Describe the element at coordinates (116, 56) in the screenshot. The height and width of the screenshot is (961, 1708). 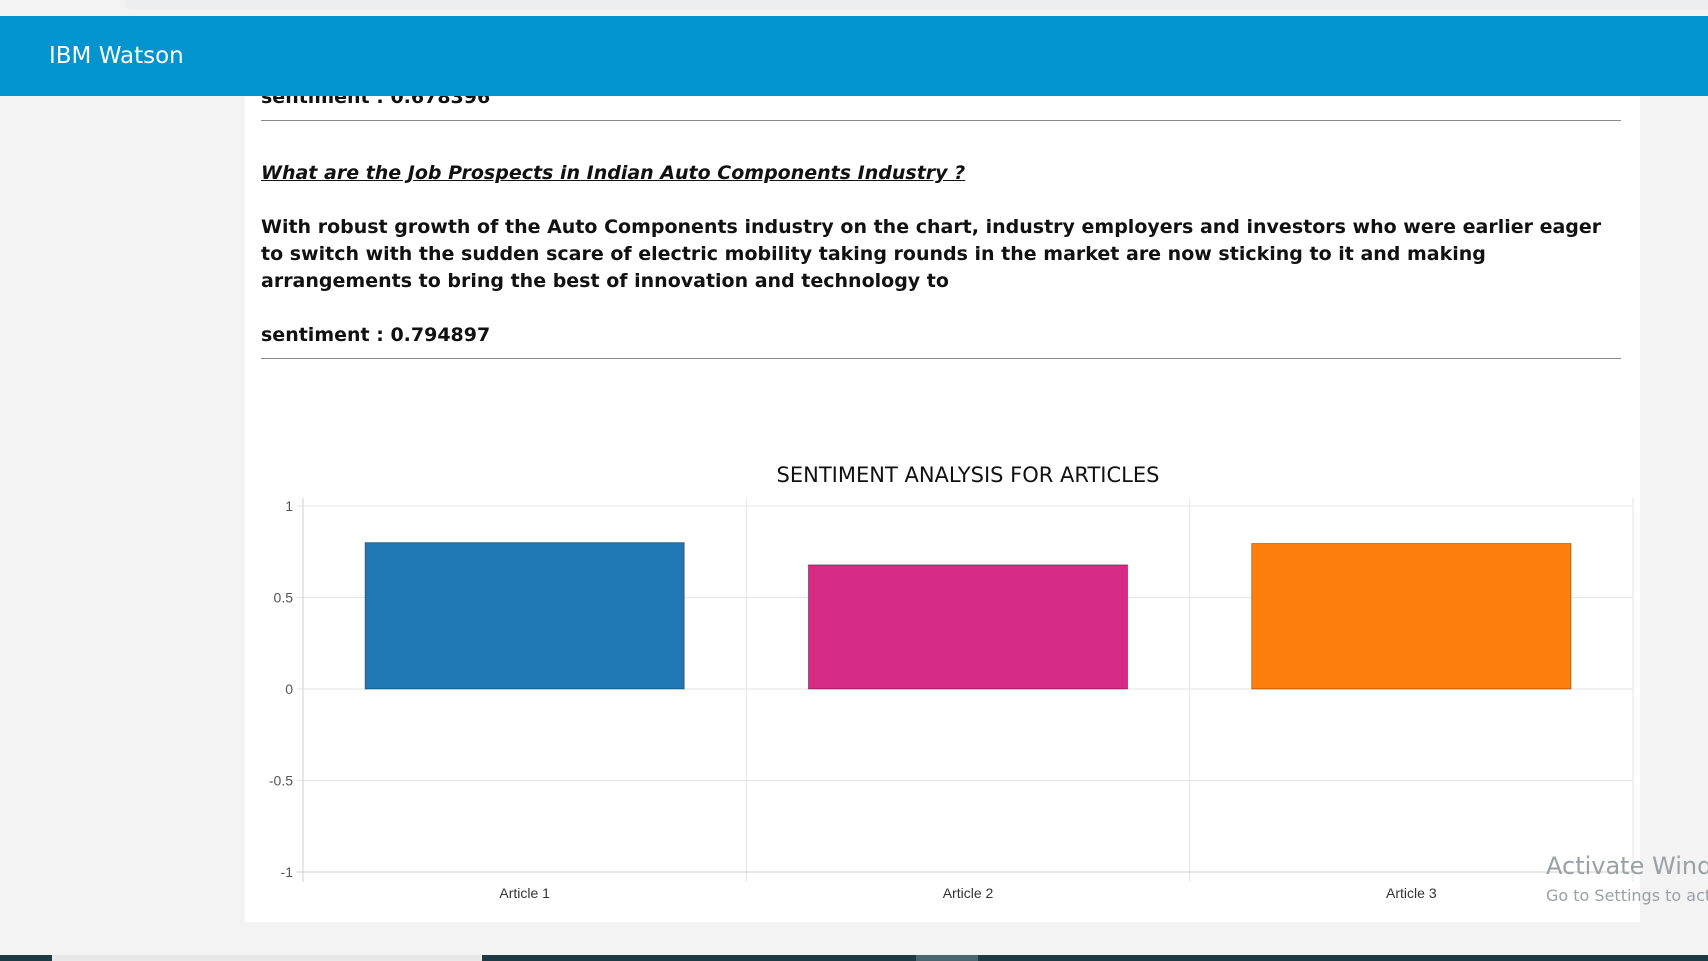
I see `brand-title: IBM Watson` at that location.